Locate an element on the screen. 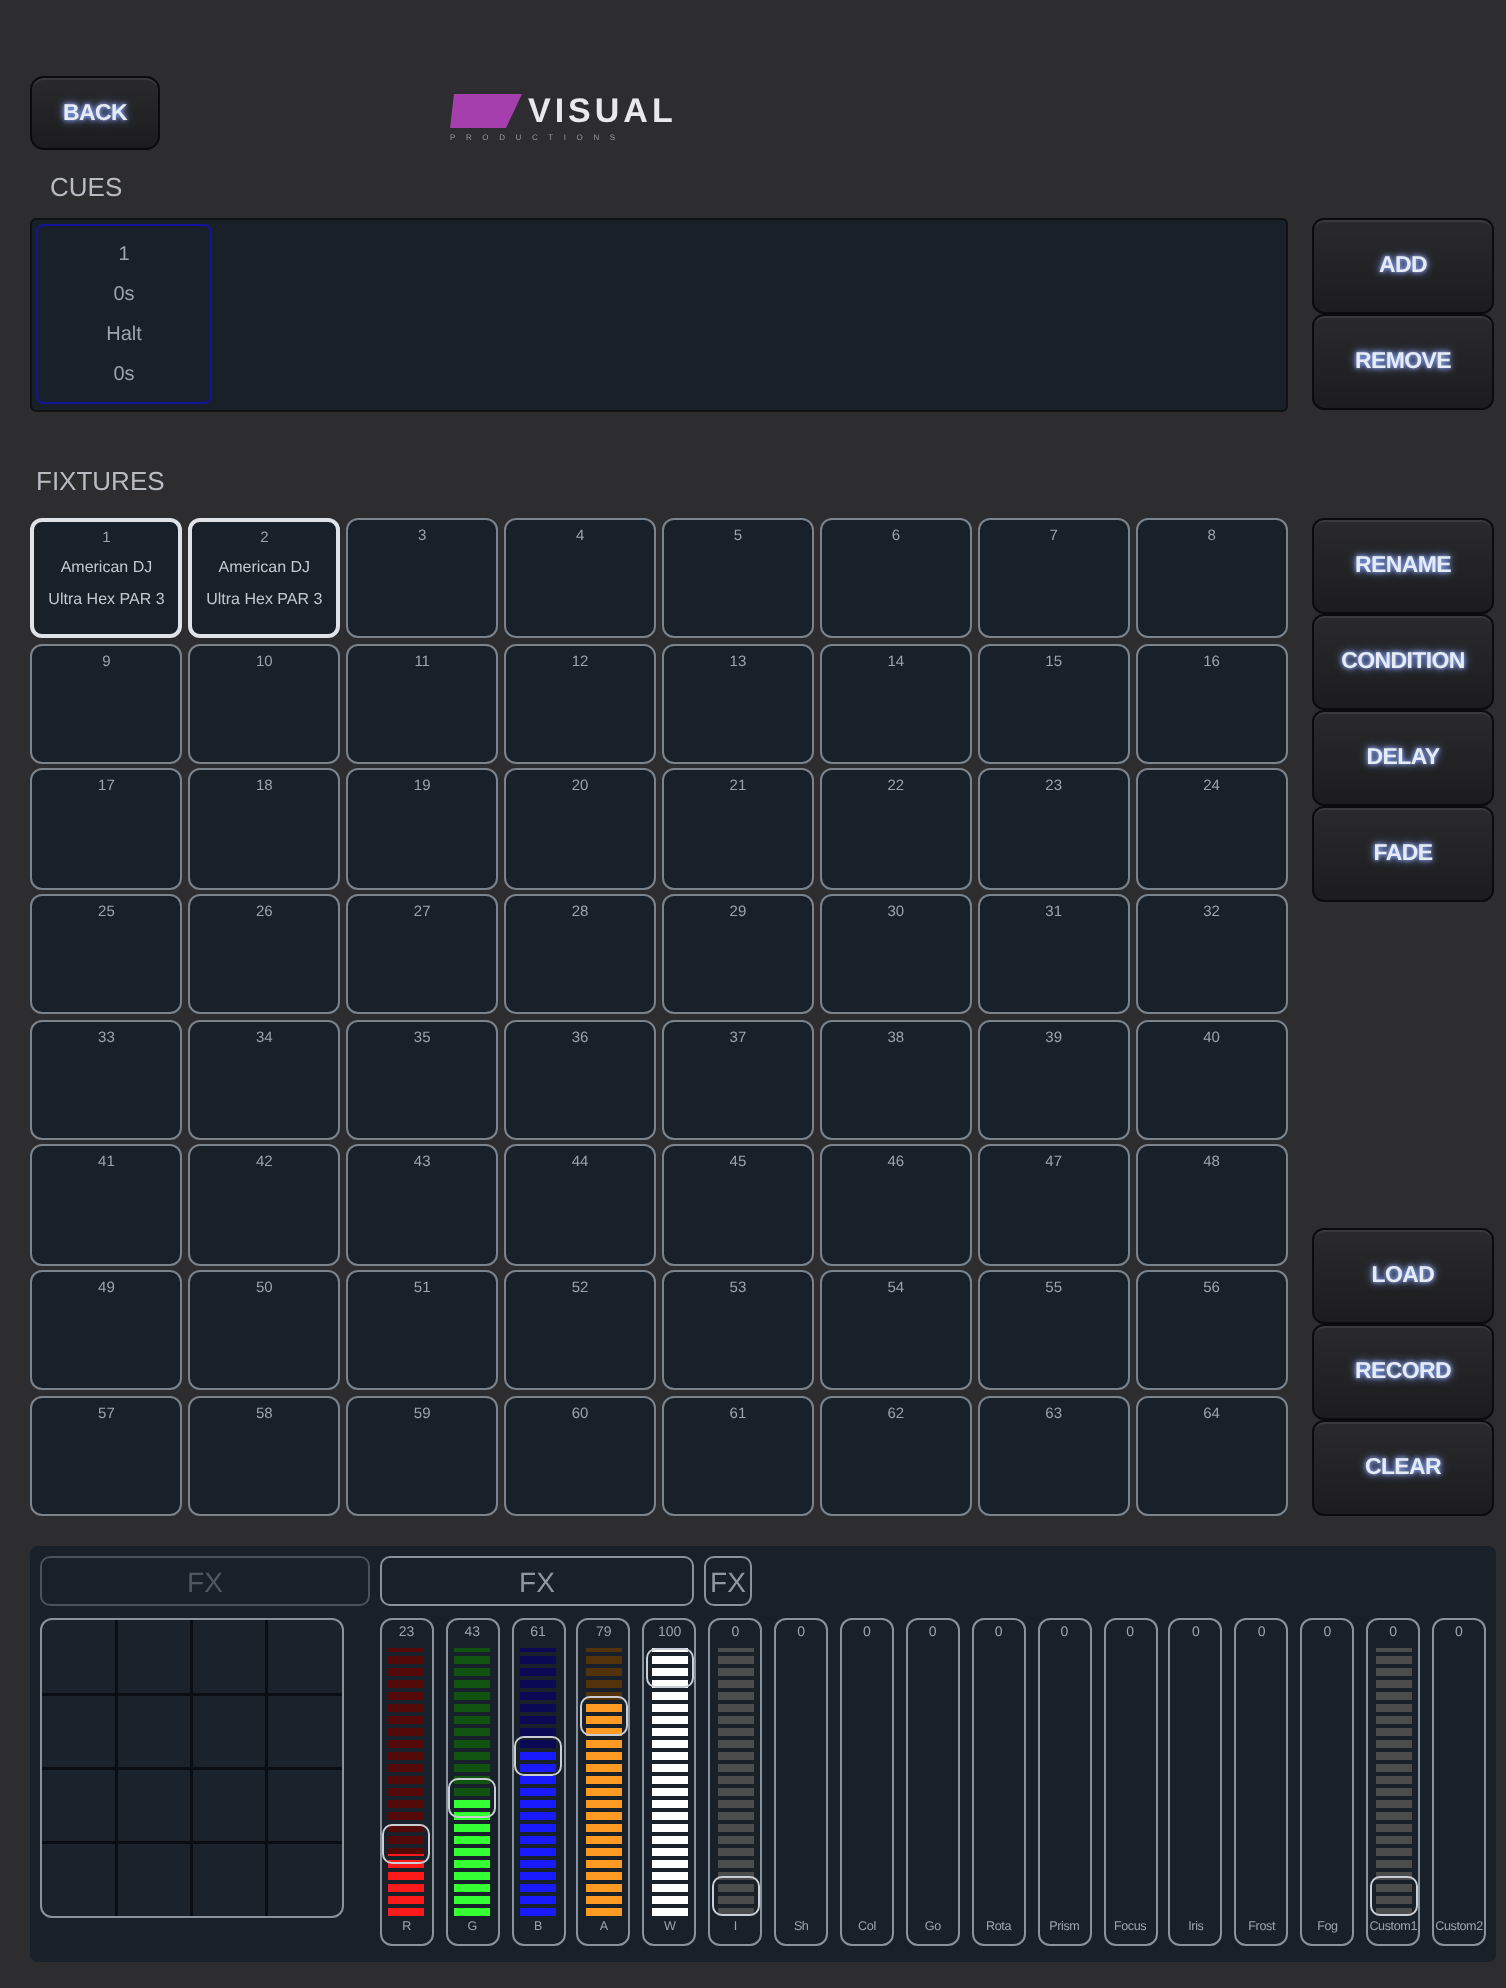 The image size is (1506, 1988). fixture-button: DELAY is located at coordinates (1403, 758).